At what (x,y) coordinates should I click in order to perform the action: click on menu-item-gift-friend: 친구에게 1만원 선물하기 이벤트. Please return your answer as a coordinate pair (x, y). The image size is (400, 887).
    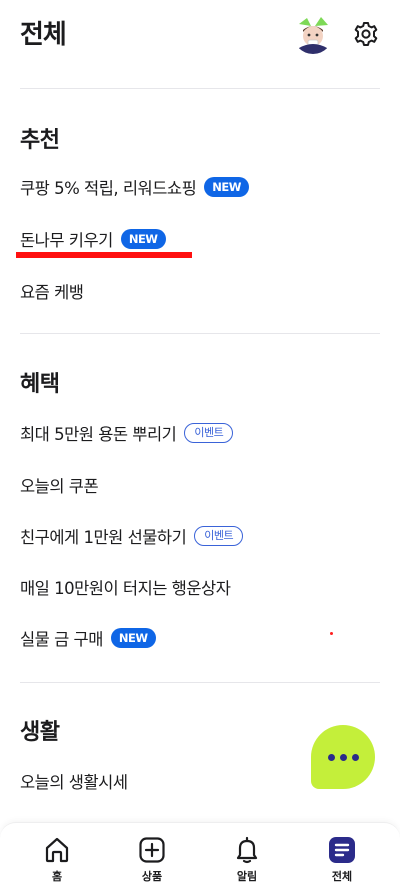
    Looking at the image, I should click on (132, 536).